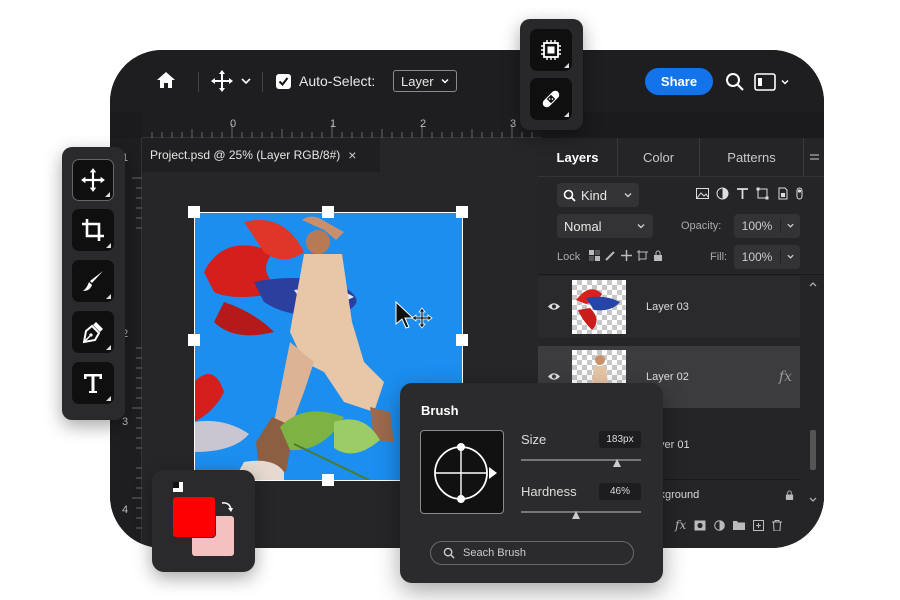 The image size is (900, 600). I want to click on bandage-icon, so click(551, 99).